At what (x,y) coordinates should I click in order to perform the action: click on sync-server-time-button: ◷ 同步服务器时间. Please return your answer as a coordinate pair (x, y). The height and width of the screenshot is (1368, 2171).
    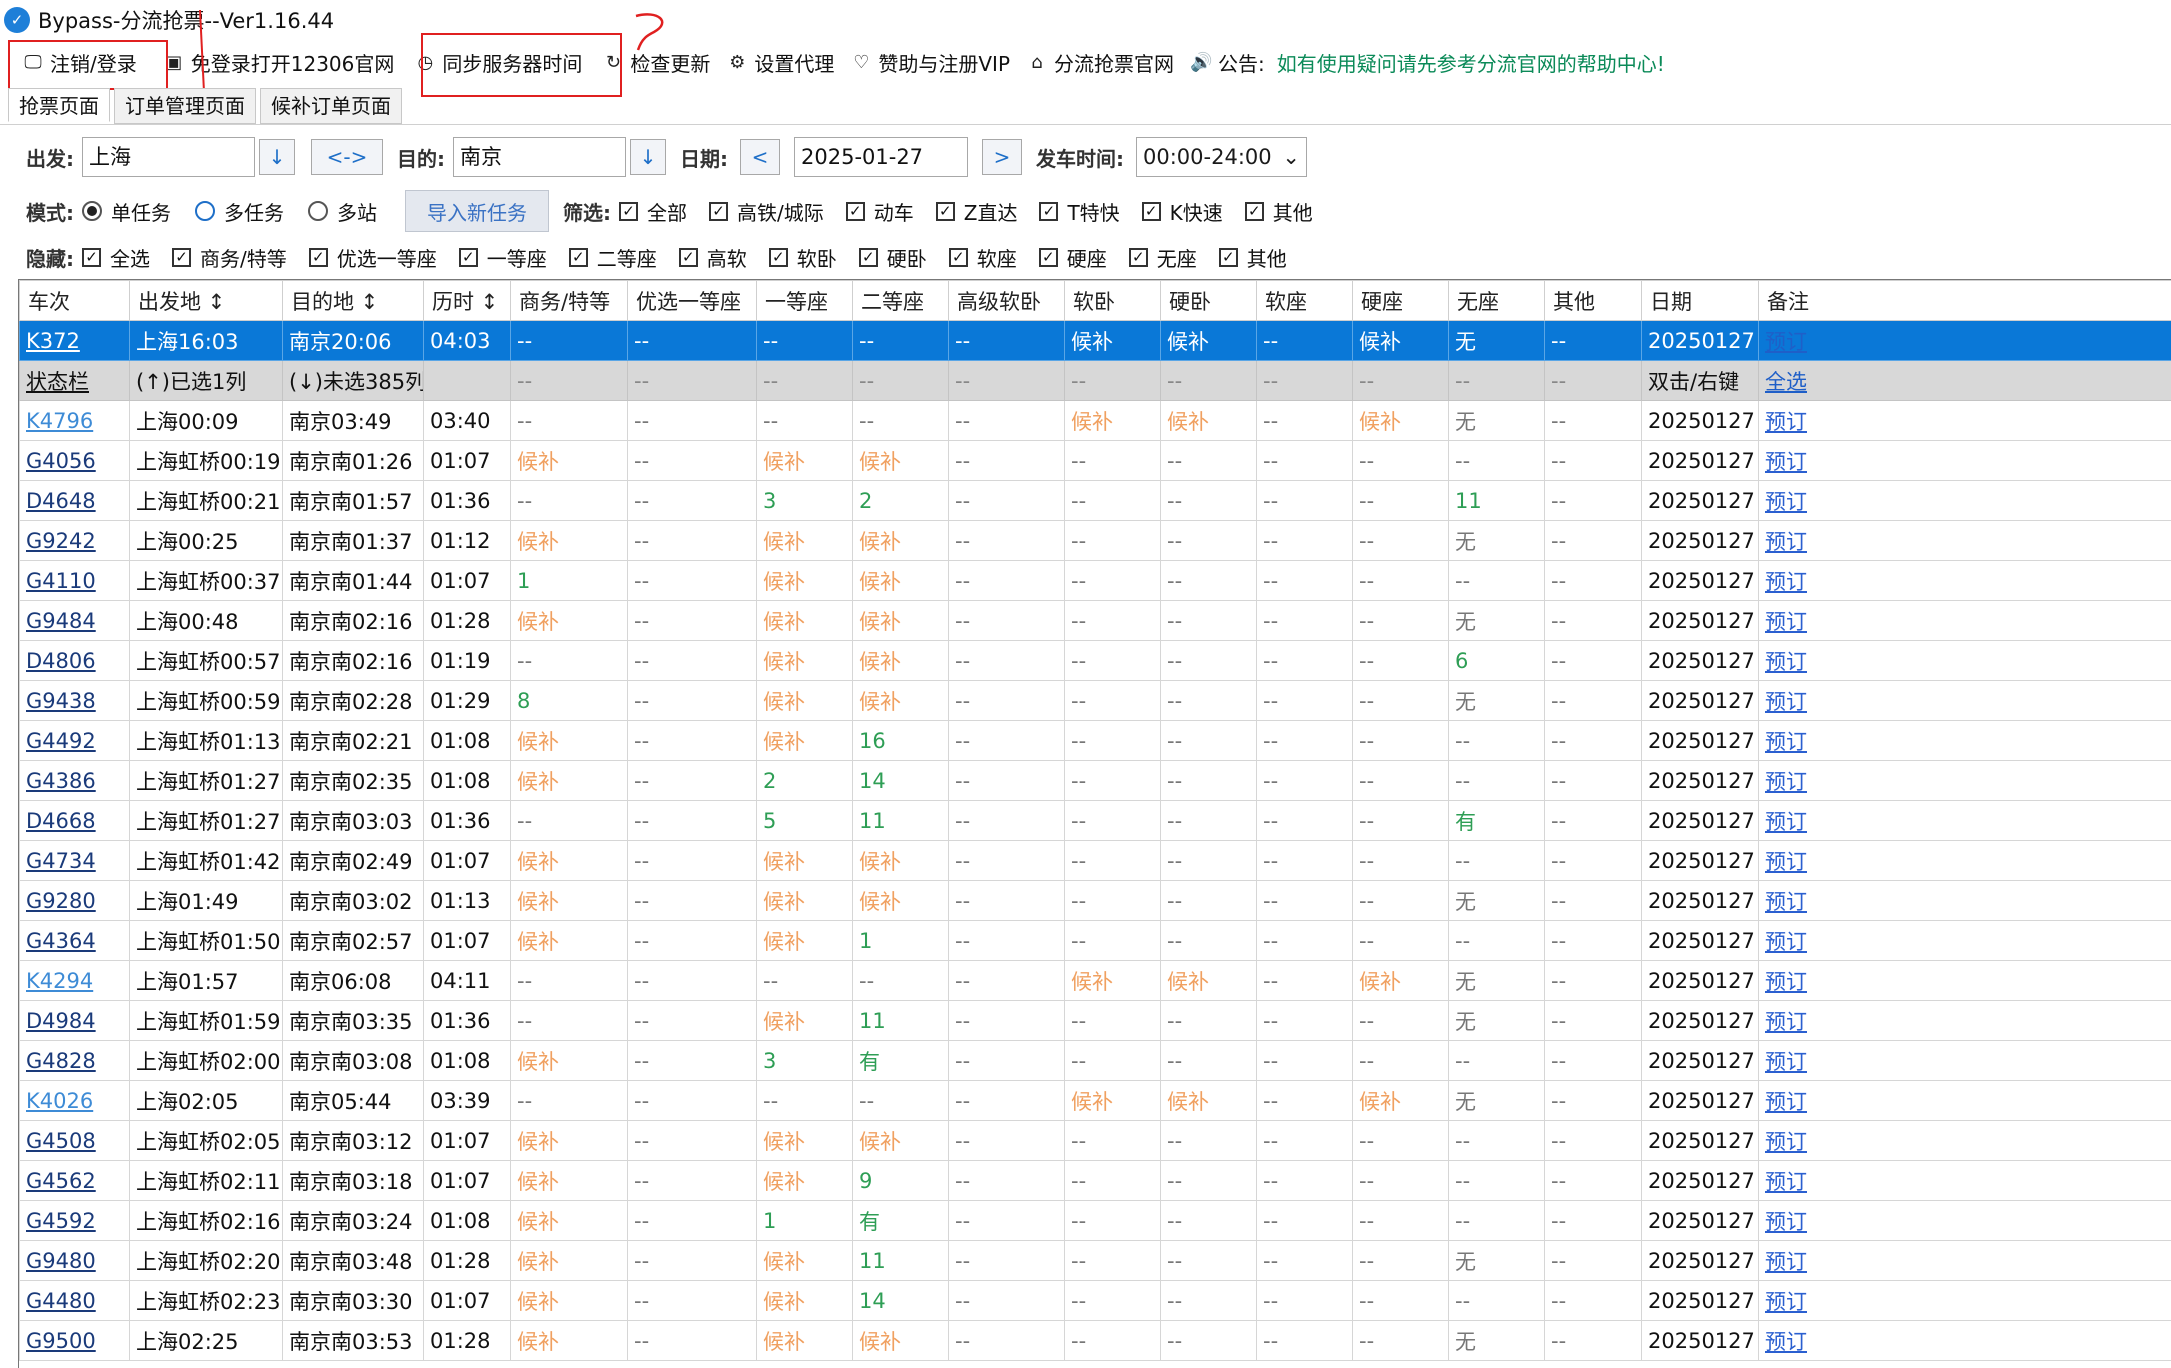
    Looking at the image, I should click on (500, 62).